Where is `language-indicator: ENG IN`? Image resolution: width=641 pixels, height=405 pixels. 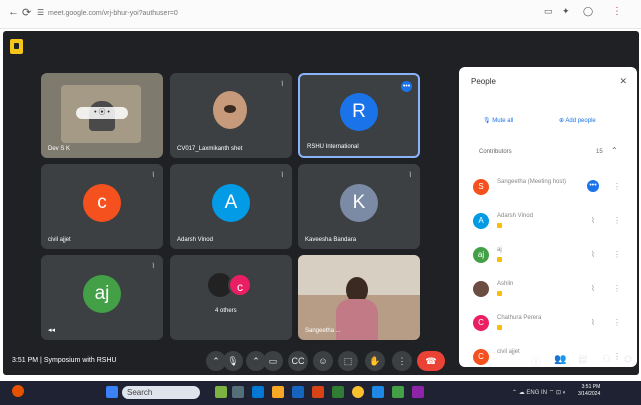
language-indicator: ENG IN is located at coordinates (537, 393).